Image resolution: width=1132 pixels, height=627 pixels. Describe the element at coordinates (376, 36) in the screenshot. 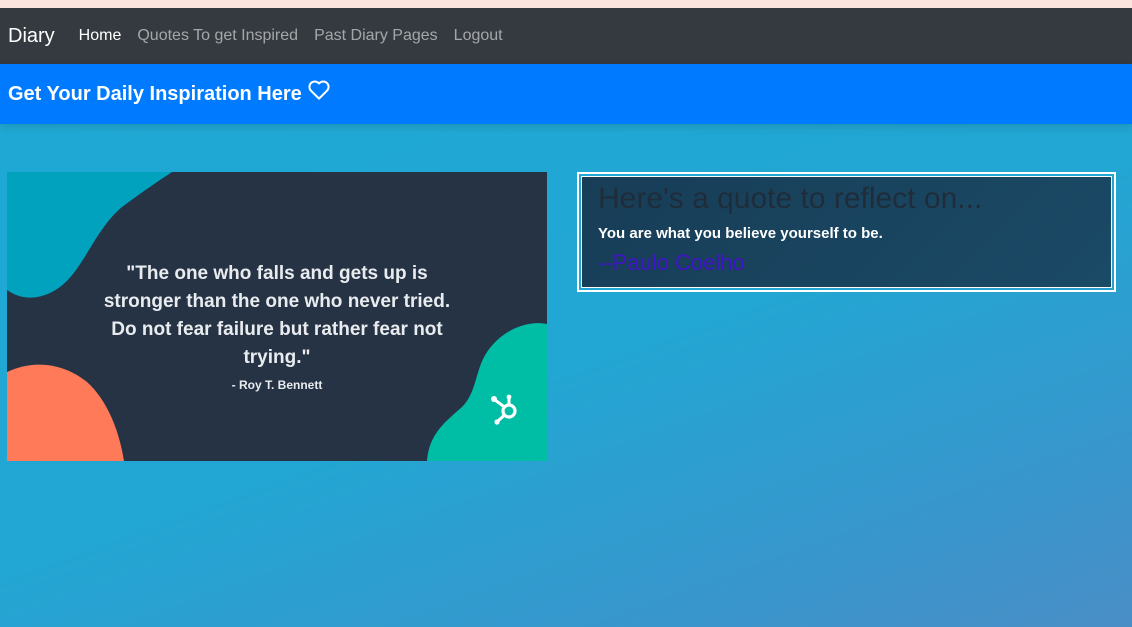

I see `nav-link-past-diary-pages: Past Diary Pages` at that location.